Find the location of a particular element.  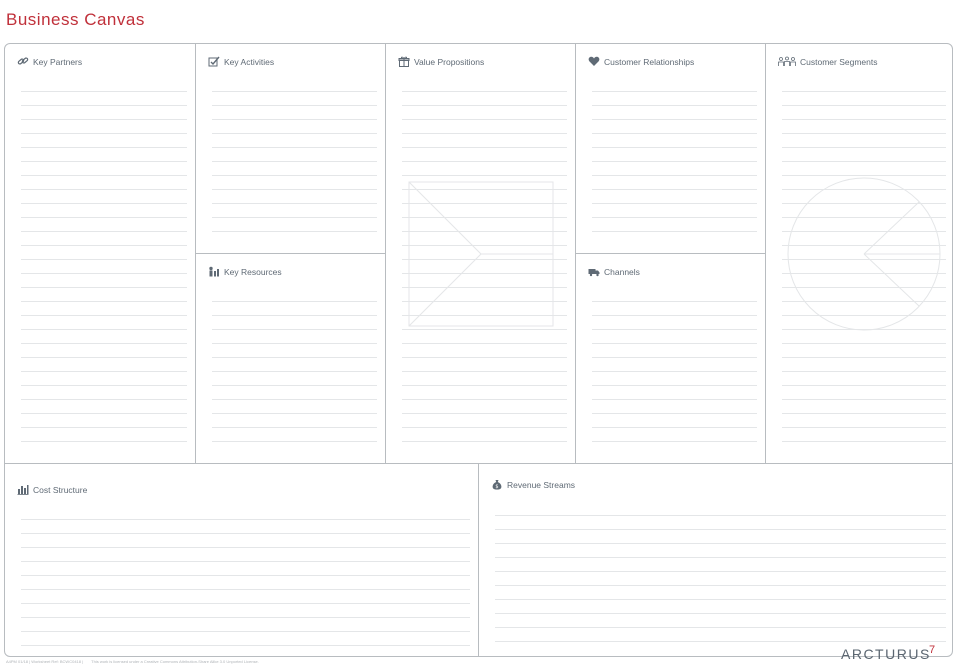

key-activities-label: Key Activities is located at coordinates (249, 61).